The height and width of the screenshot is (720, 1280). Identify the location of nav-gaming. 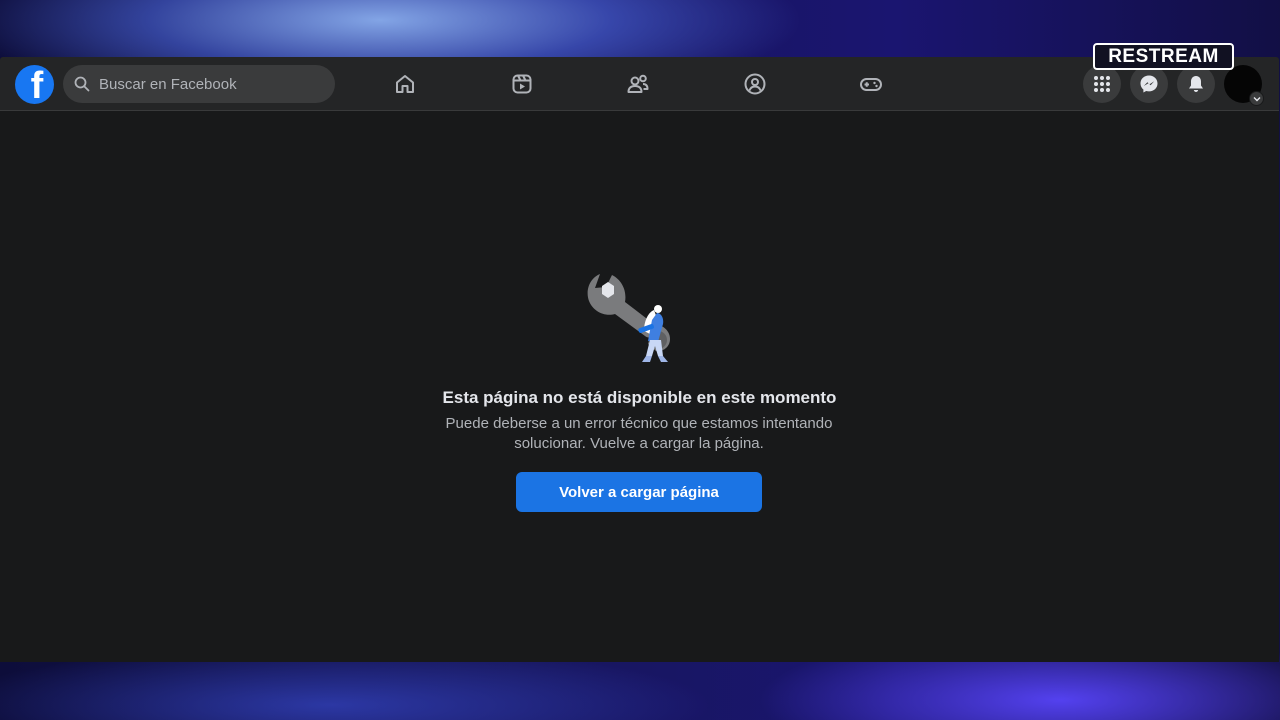
(871, 84).